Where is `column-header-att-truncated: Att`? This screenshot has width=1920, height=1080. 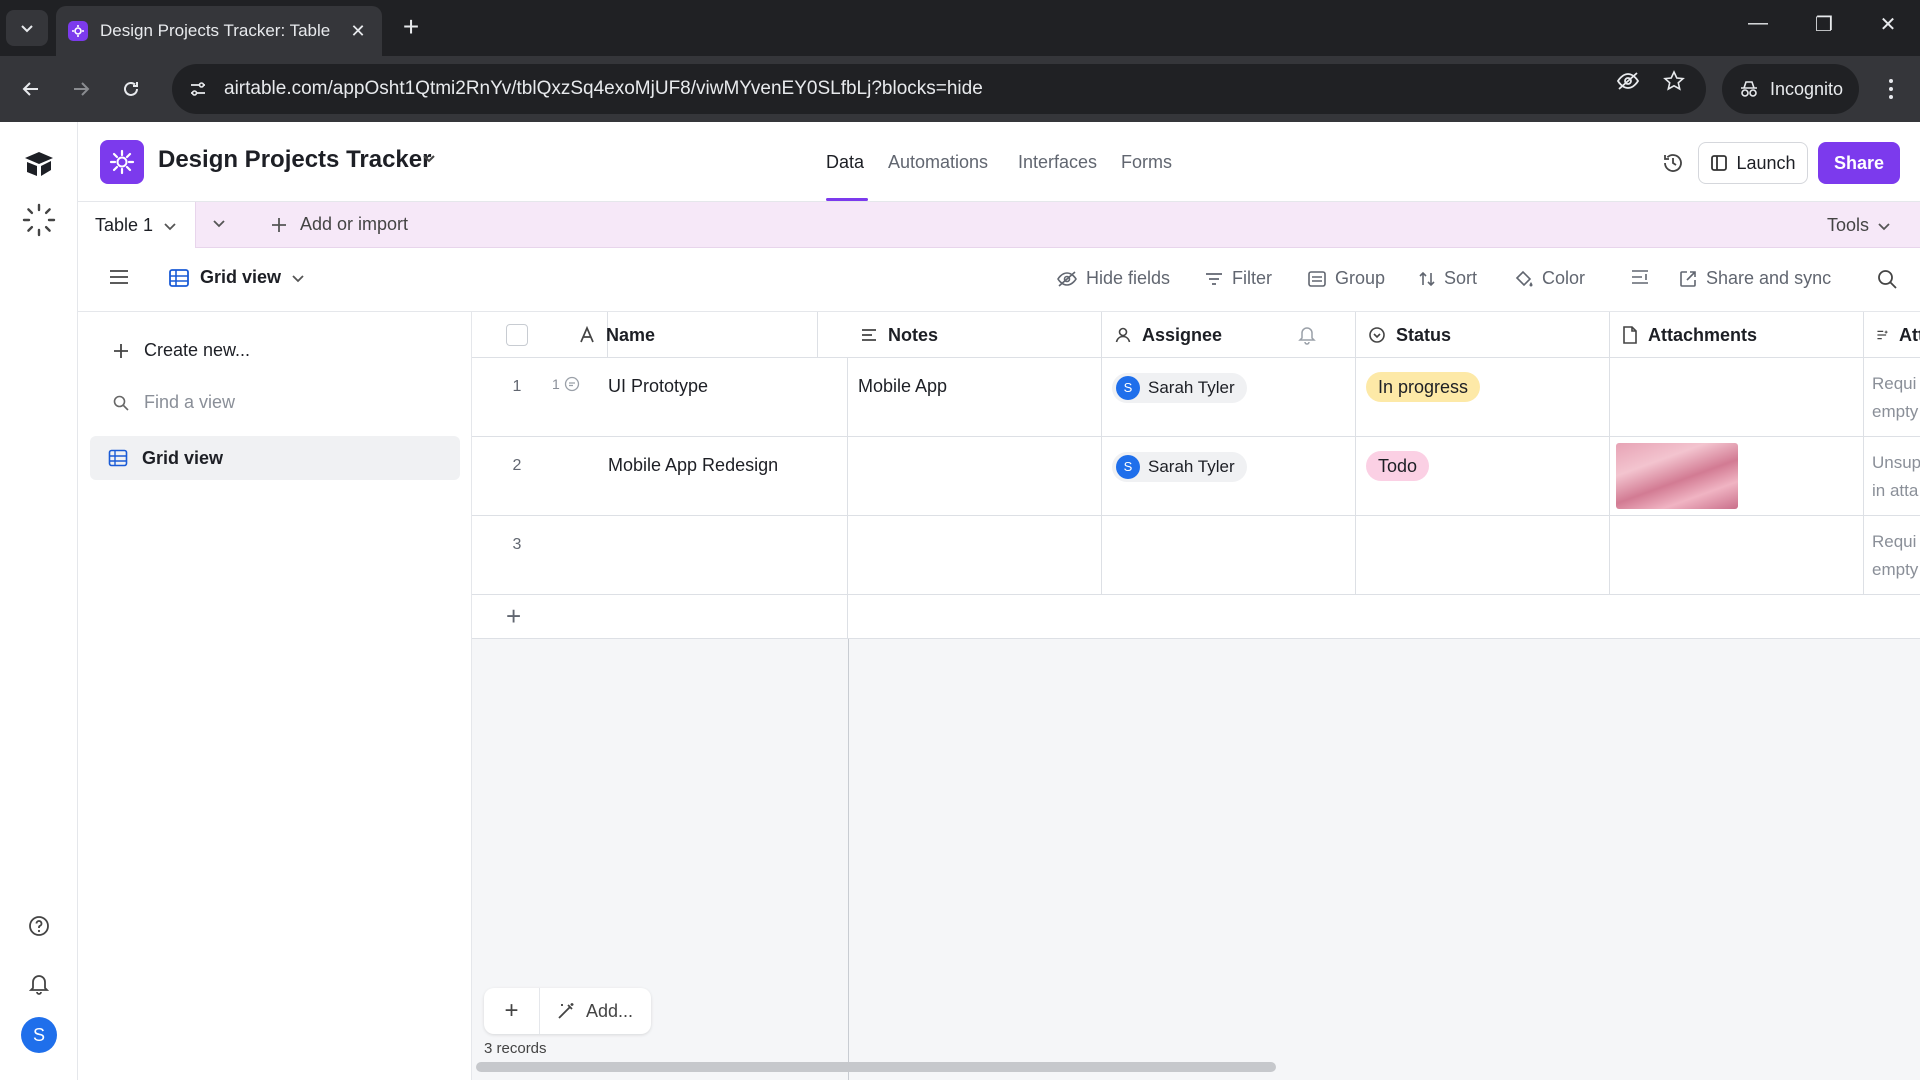 column-header-att-truncated: Att is located at coordinates (1892, 335).